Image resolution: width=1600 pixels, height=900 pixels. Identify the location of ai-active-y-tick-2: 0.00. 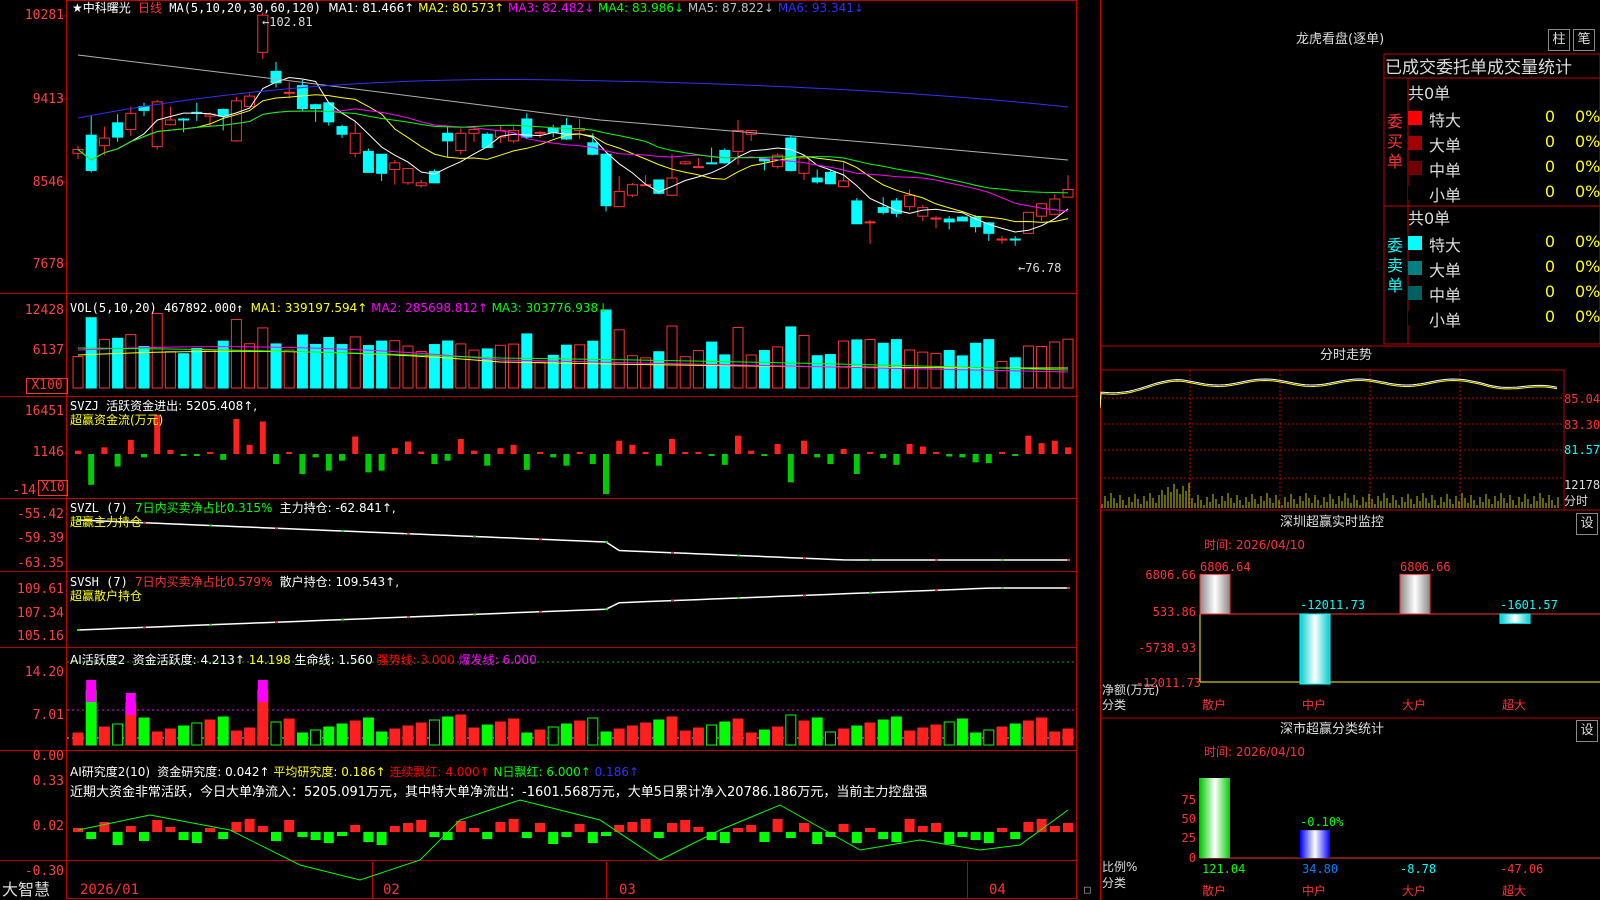
(48, 756).